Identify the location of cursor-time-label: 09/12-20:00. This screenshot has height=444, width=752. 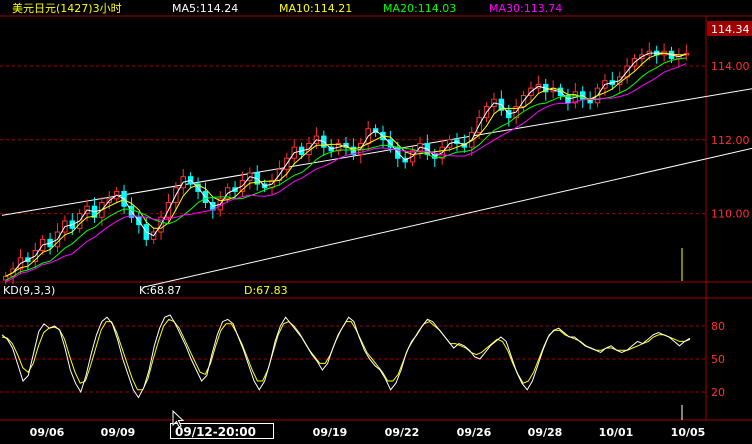
(222, 431).